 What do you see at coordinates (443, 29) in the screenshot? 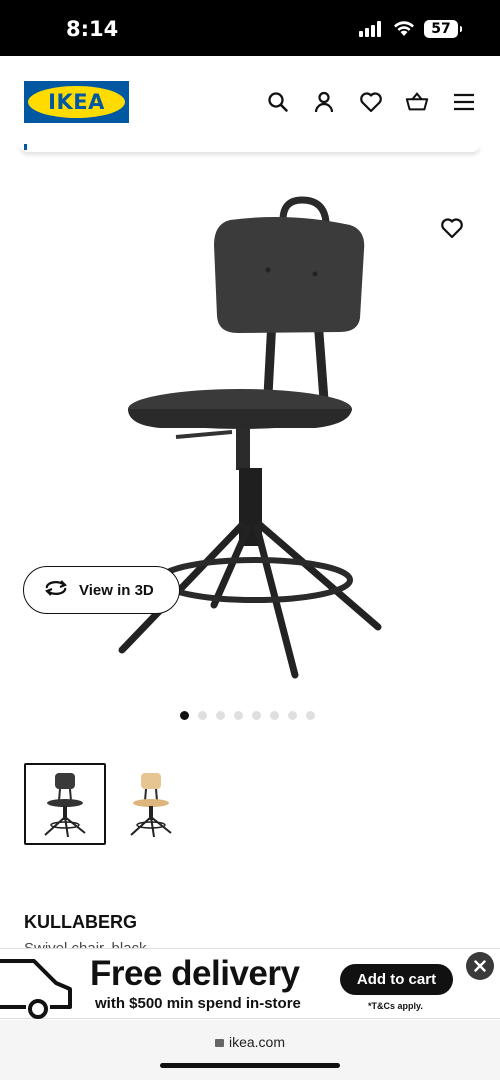
I see `battery-icon: 57` at bounding box center [443, 29].